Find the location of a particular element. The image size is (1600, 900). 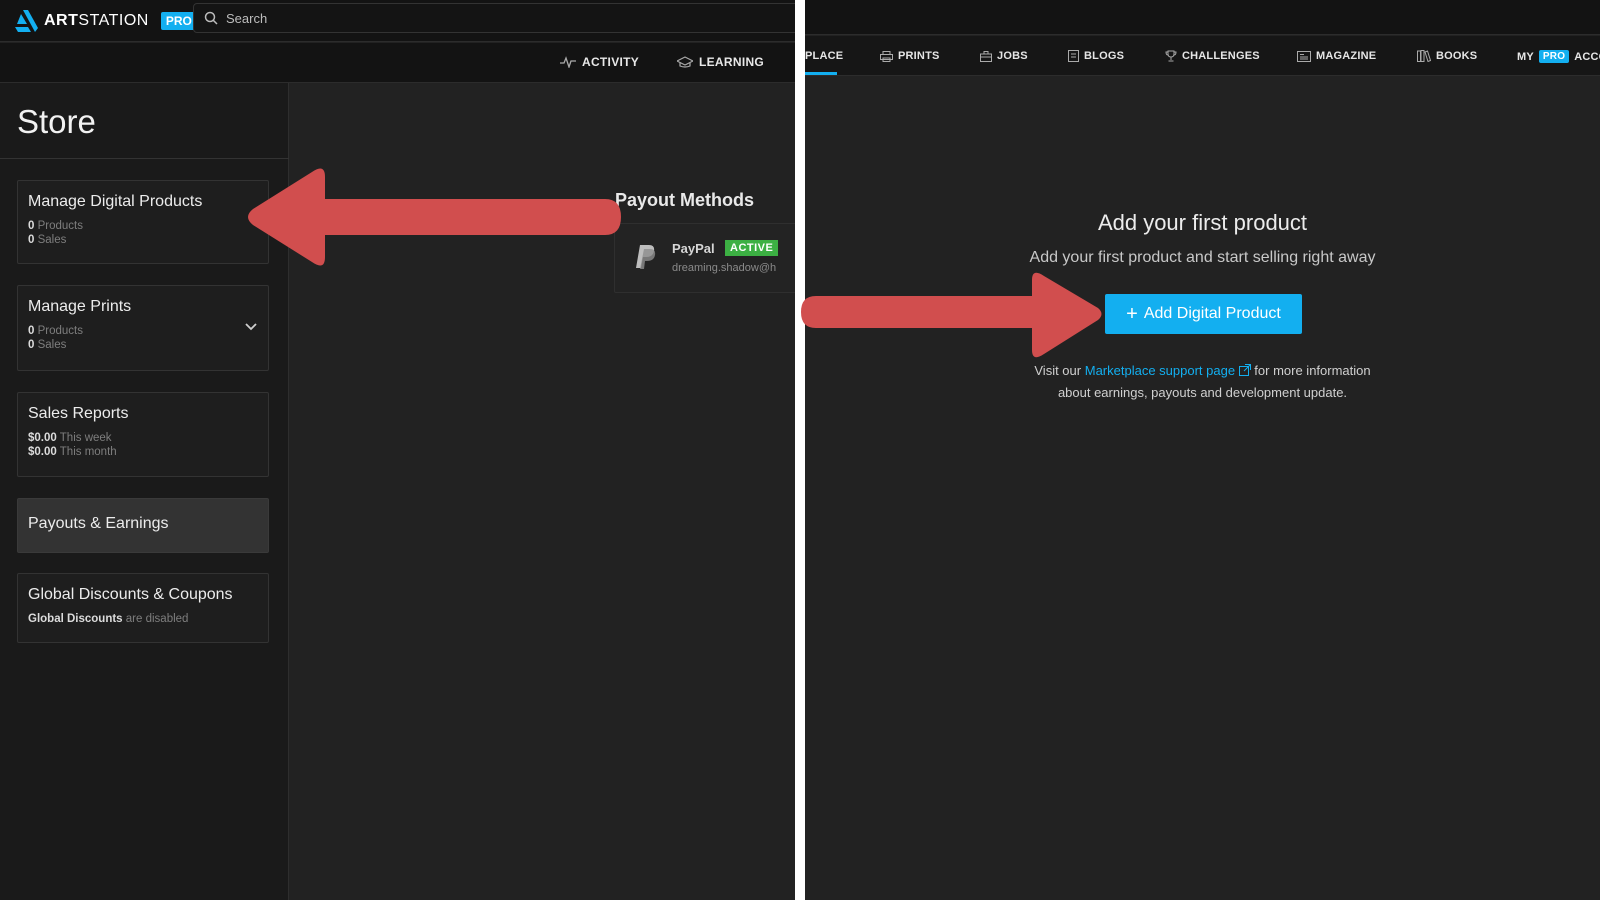

info-suffix: for more information is located at coordinates (1312, 370).